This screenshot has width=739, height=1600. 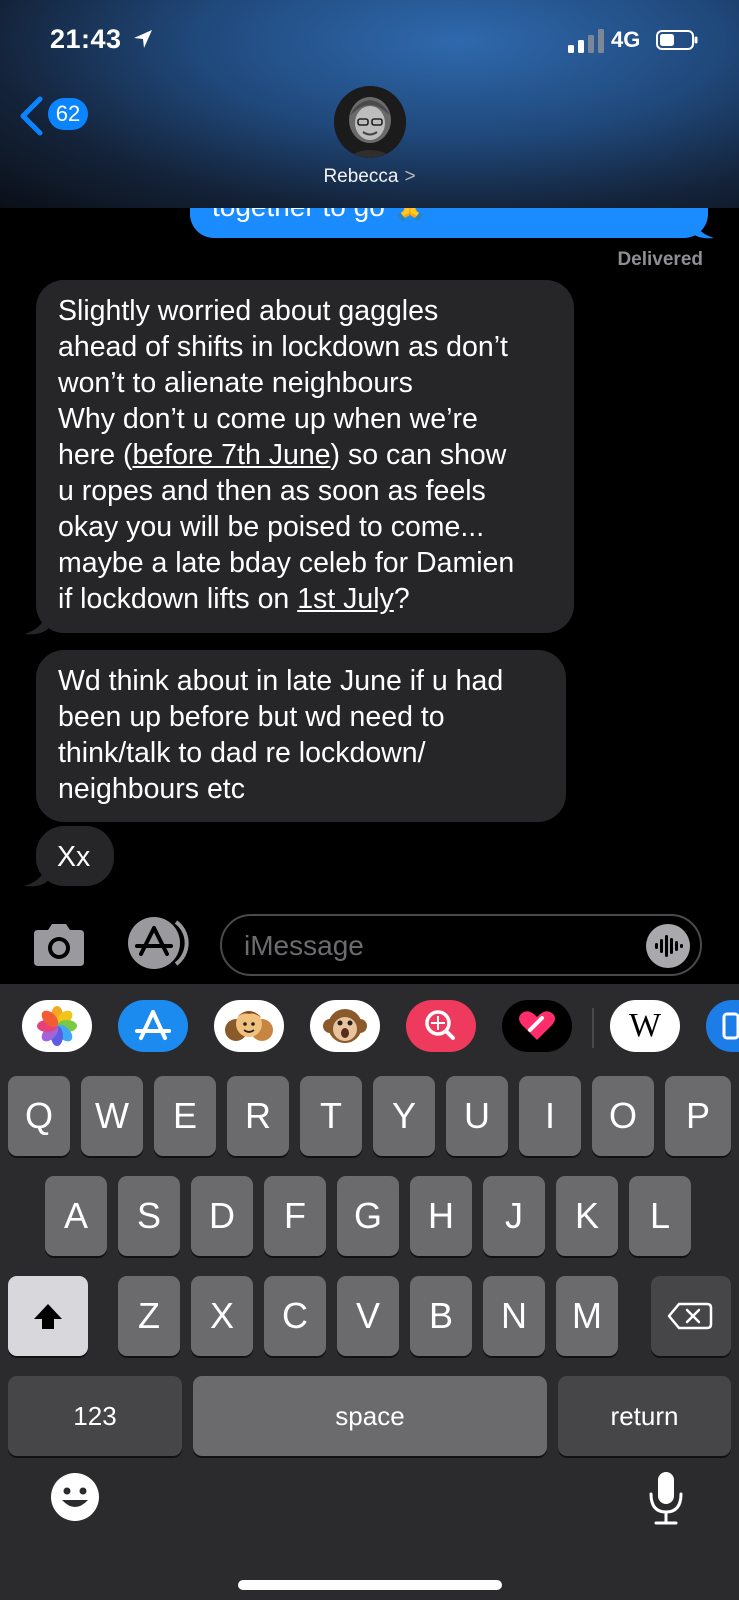 I want to click on key-label: F, so click(x=295, y=1215).